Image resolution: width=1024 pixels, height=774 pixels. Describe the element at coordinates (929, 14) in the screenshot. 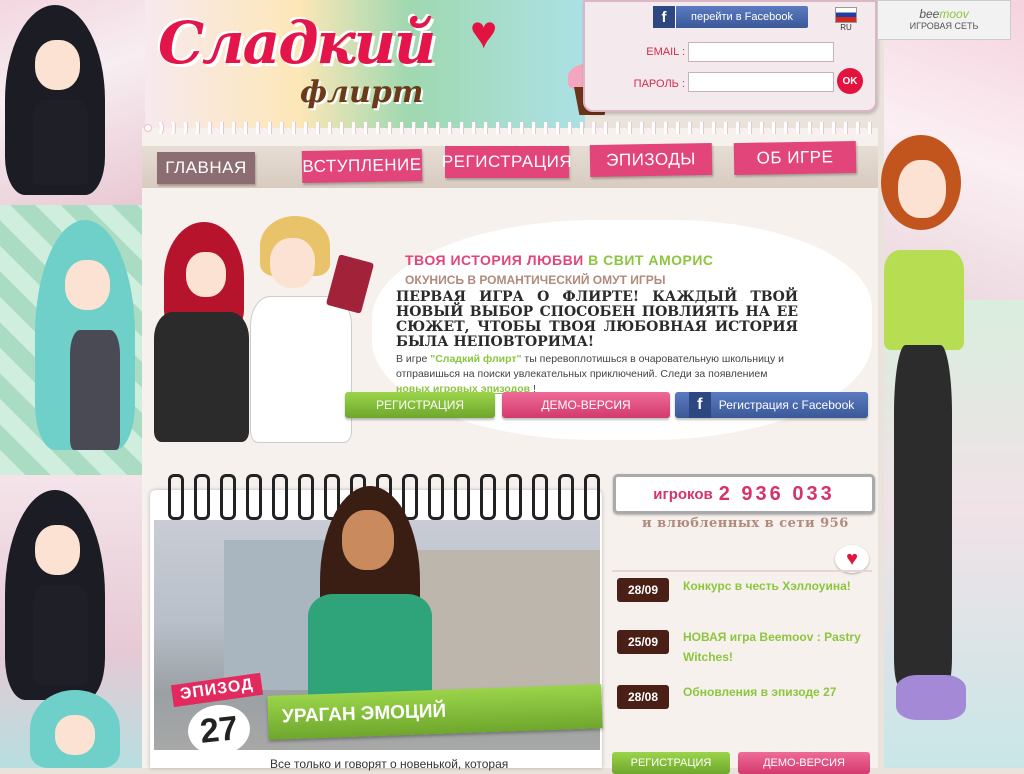

I see `beemoov-logo-prefix: bee` at that location.